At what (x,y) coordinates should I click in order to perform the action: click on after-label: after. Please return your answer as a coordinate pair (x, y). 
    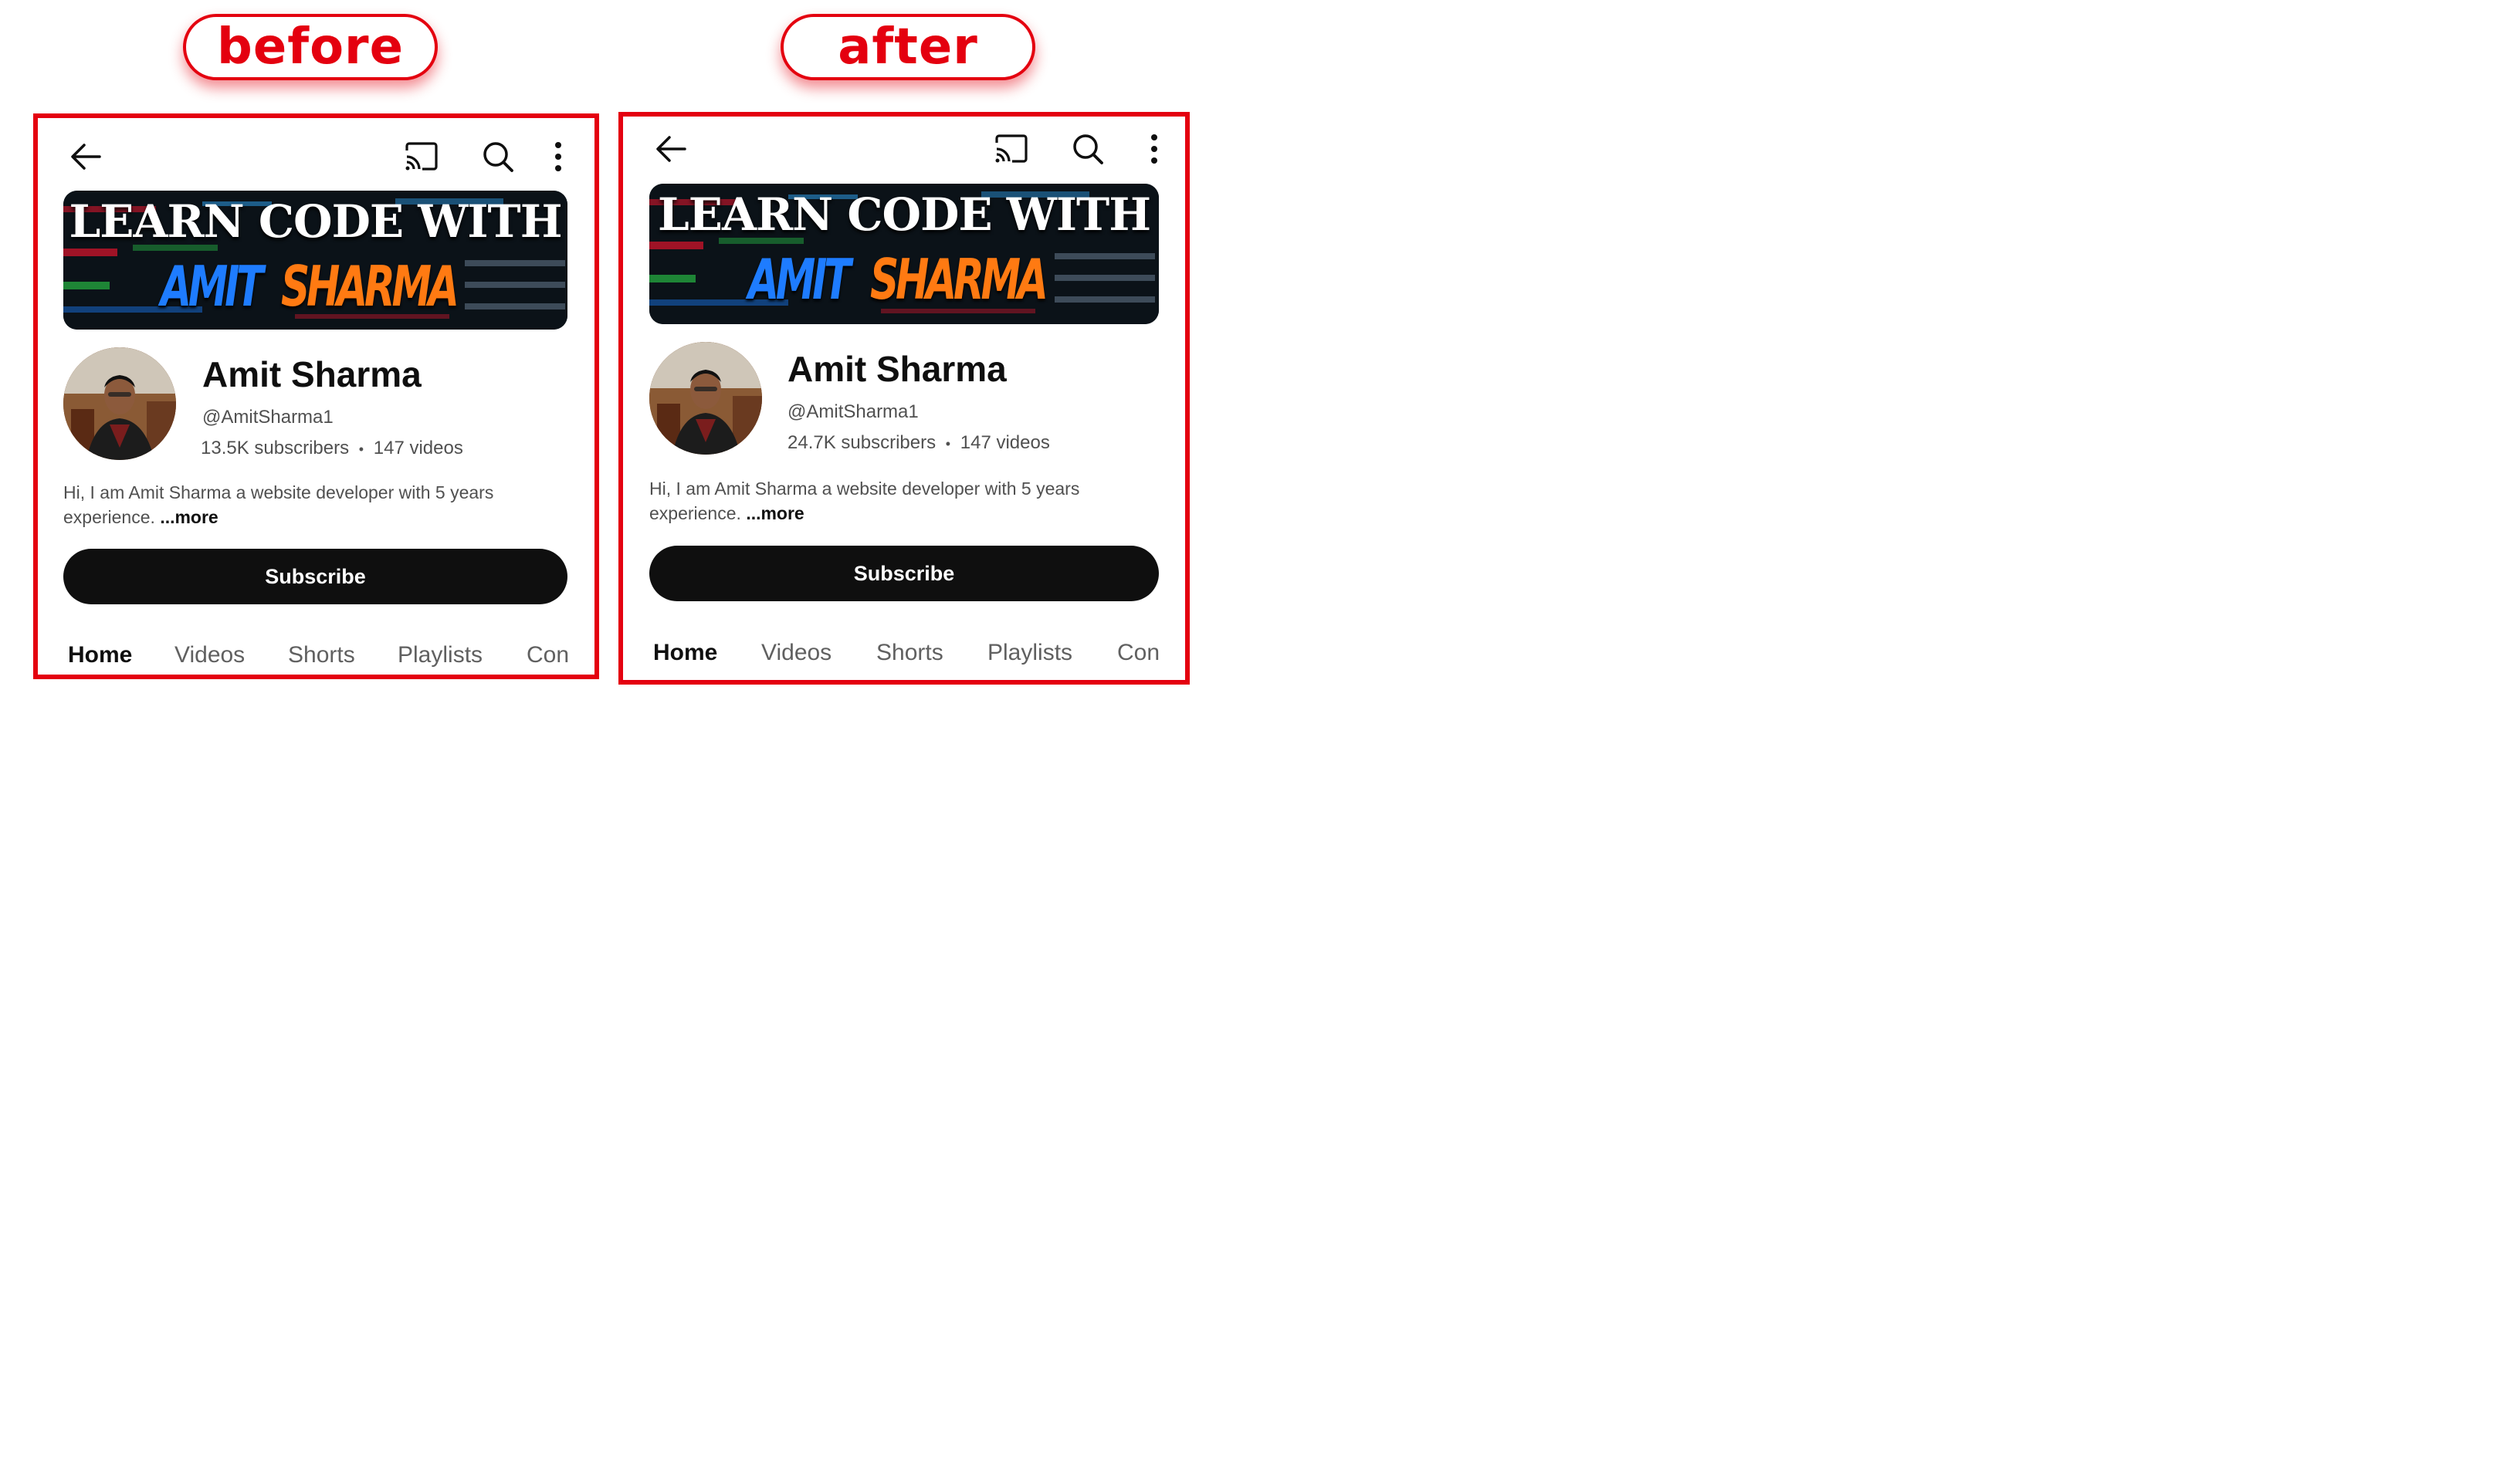
    Looking at the image, I should click on (908, 47).